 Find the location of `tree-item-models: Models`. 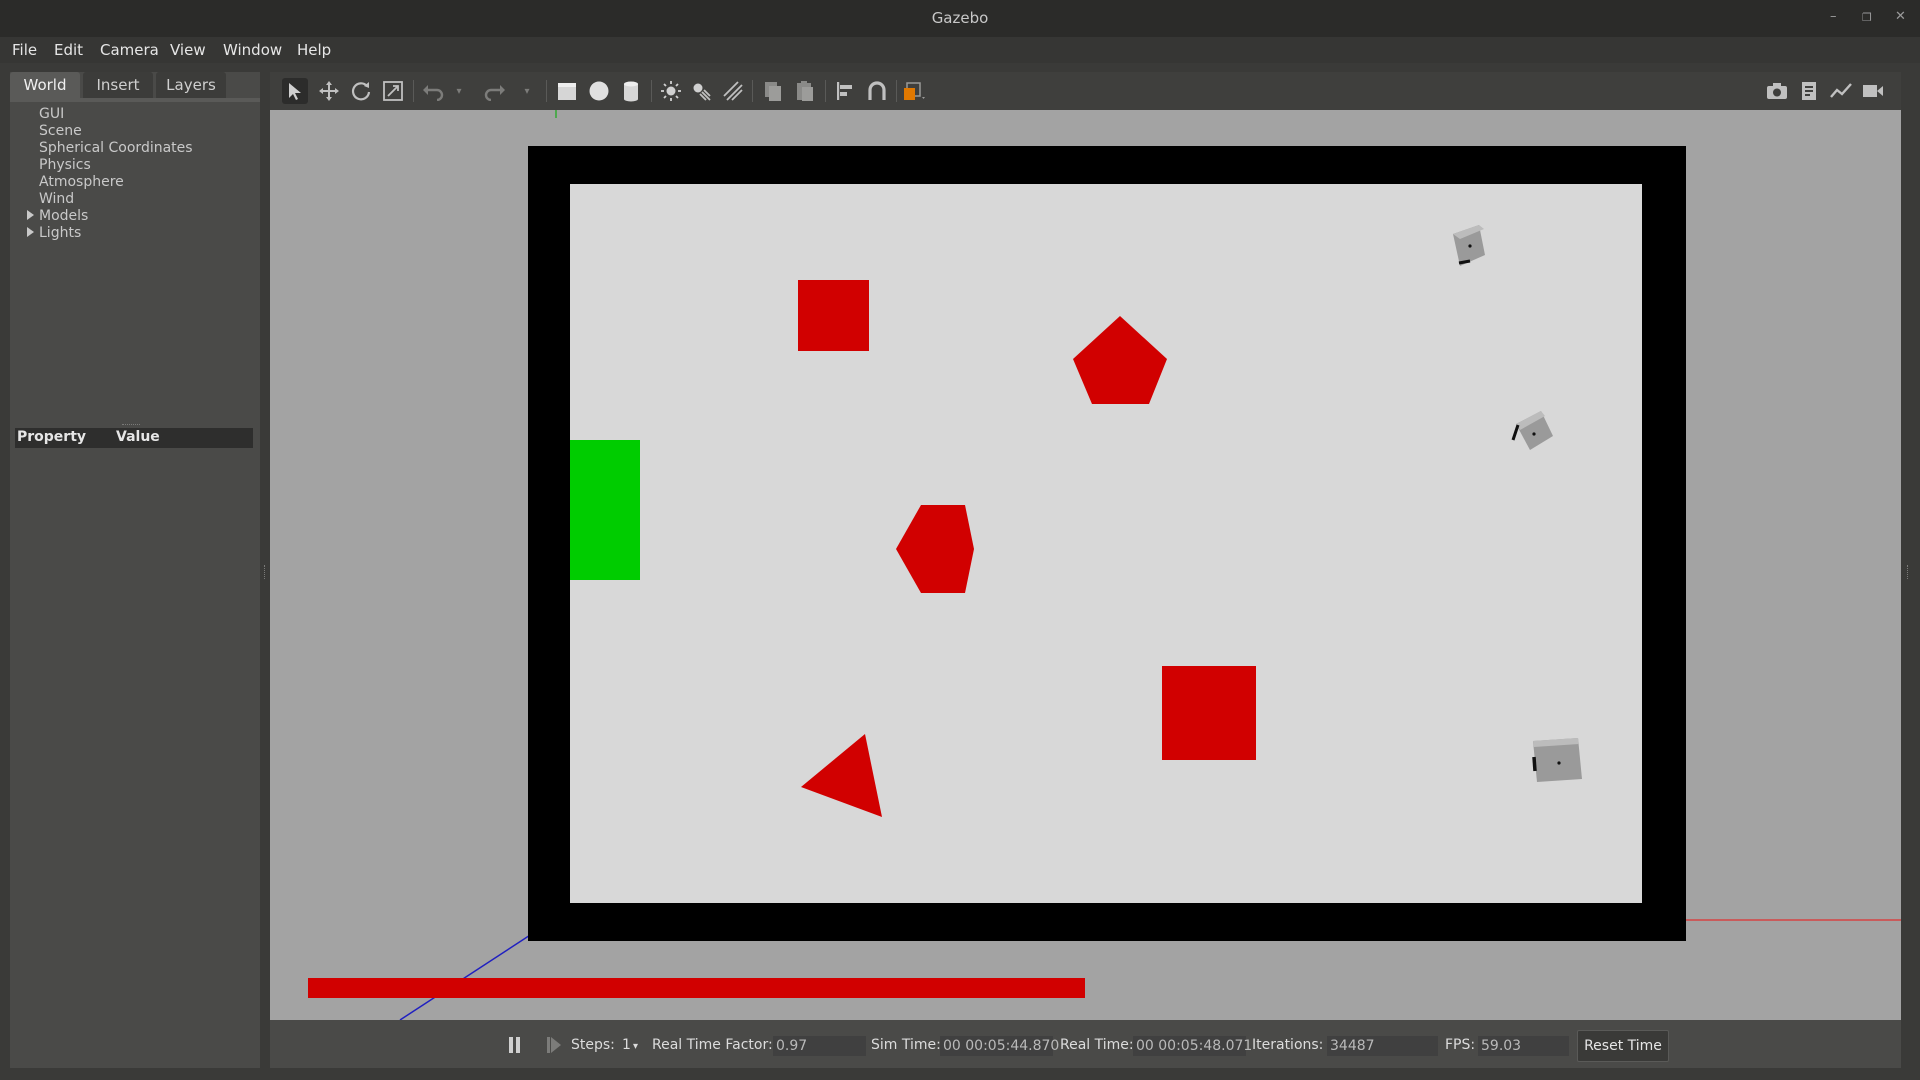

tree-item-models: Models is located at coordinates (63, 216).